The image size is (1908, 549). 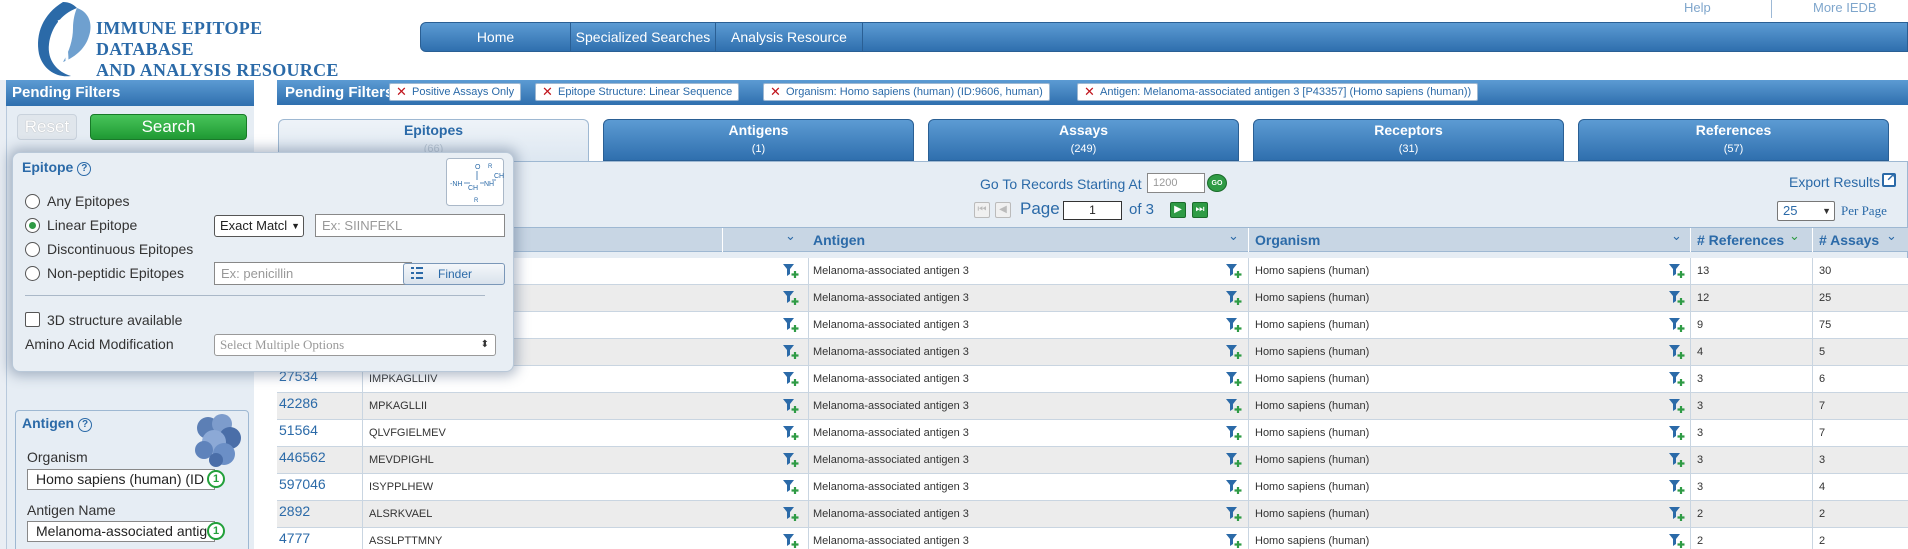 I want to click on search-button: Search, so click(x=168, y=127).